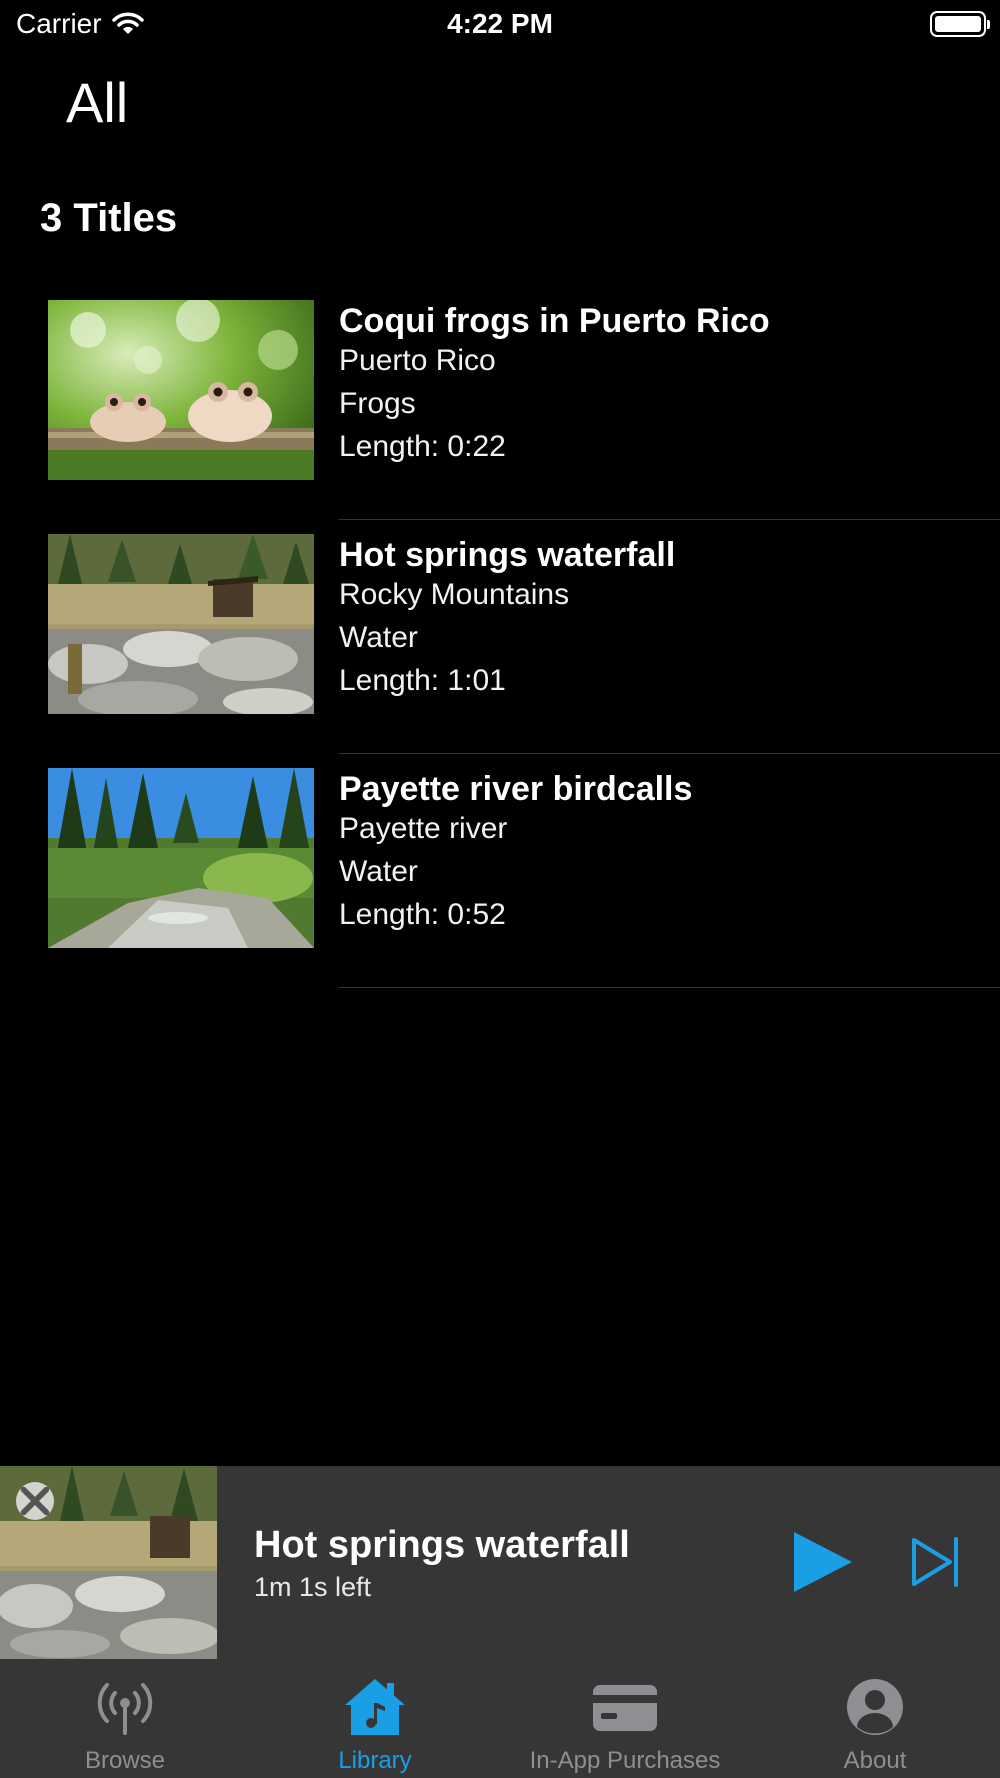 Image resolution: width=1000 pixels, height=1778 pixels. Describe the element at coordinates (625, 1760) in the screenshot. I see `tab-label: In-App Purchases` at that location.